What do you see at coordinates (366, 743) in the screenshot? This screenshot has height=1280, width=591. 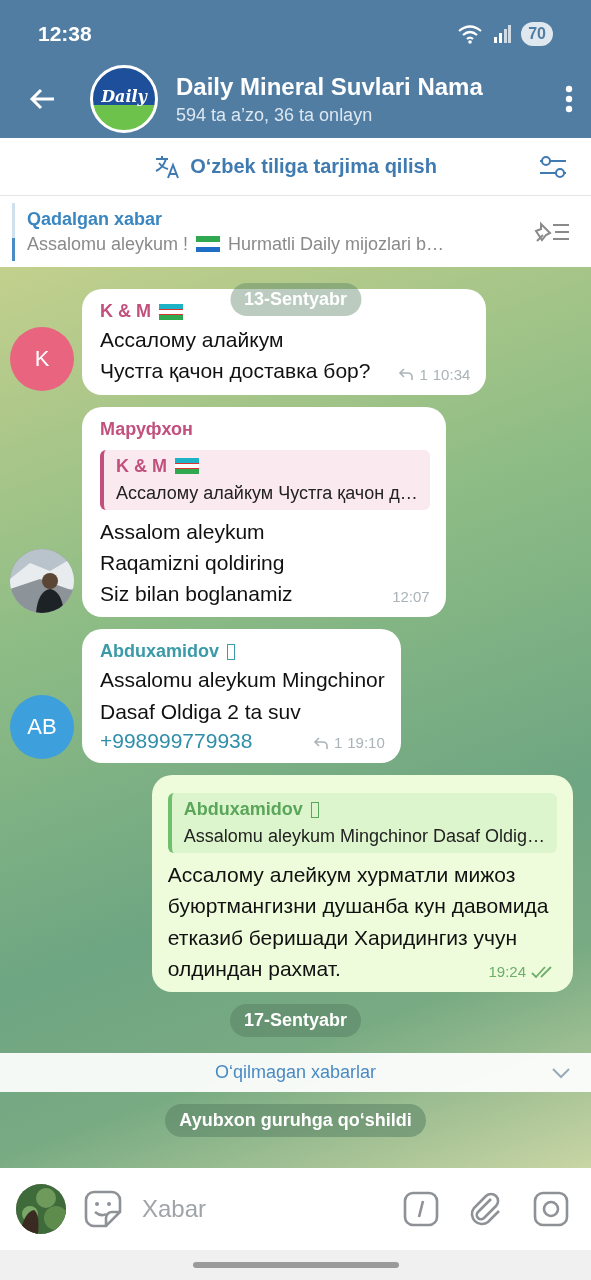 I see `message-time: 19:10` at bounding box center [366, 743].